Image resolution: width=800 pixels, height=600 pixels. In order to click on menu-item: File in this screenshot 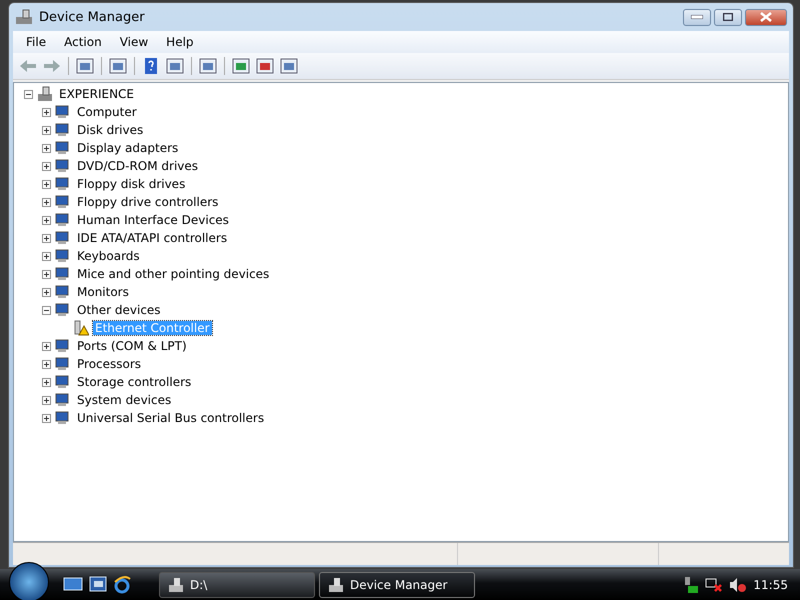, I will do `click(36, 42)`.